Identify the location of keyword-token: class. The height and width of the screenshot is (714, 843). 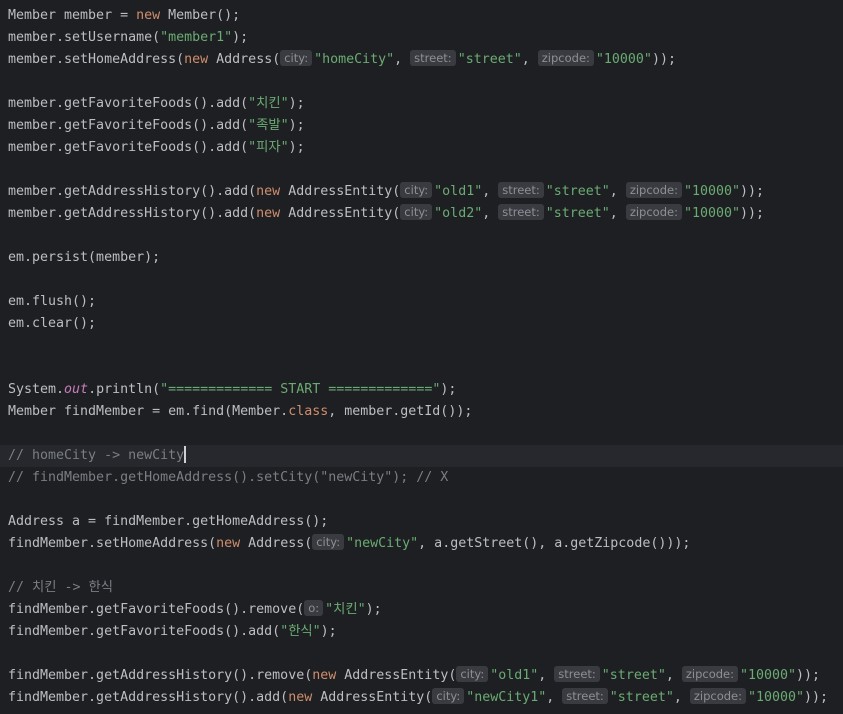
(308, 411).